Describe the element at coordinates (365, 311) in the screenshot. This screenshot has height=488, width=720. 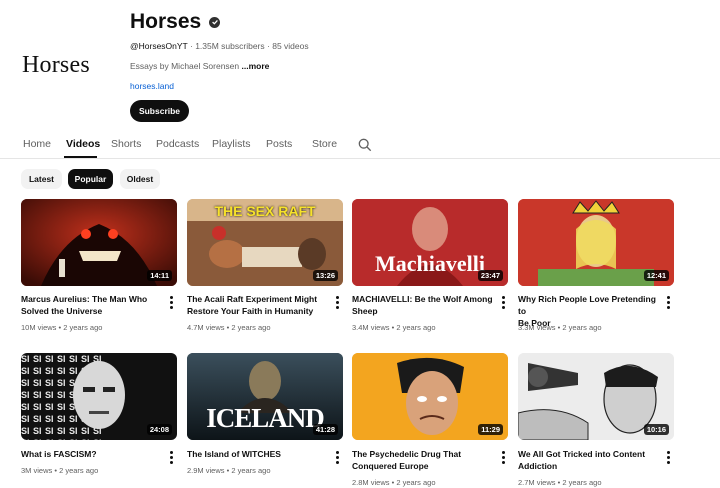
I see `video-title-line: Sheep` at that location.